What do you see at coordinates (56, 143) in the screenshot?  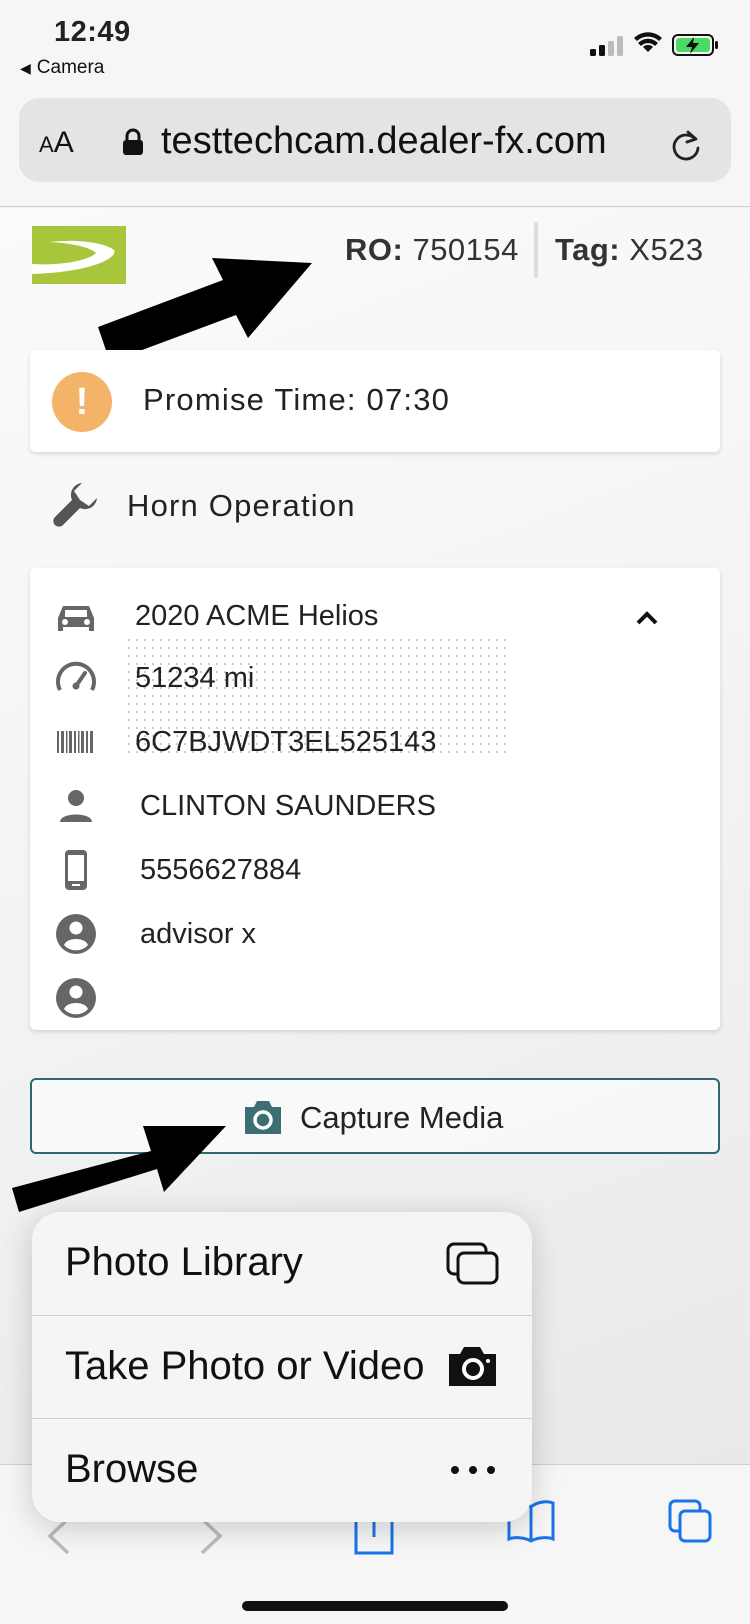 I see `text-size-button: AA` at bounding box center [56, 143].